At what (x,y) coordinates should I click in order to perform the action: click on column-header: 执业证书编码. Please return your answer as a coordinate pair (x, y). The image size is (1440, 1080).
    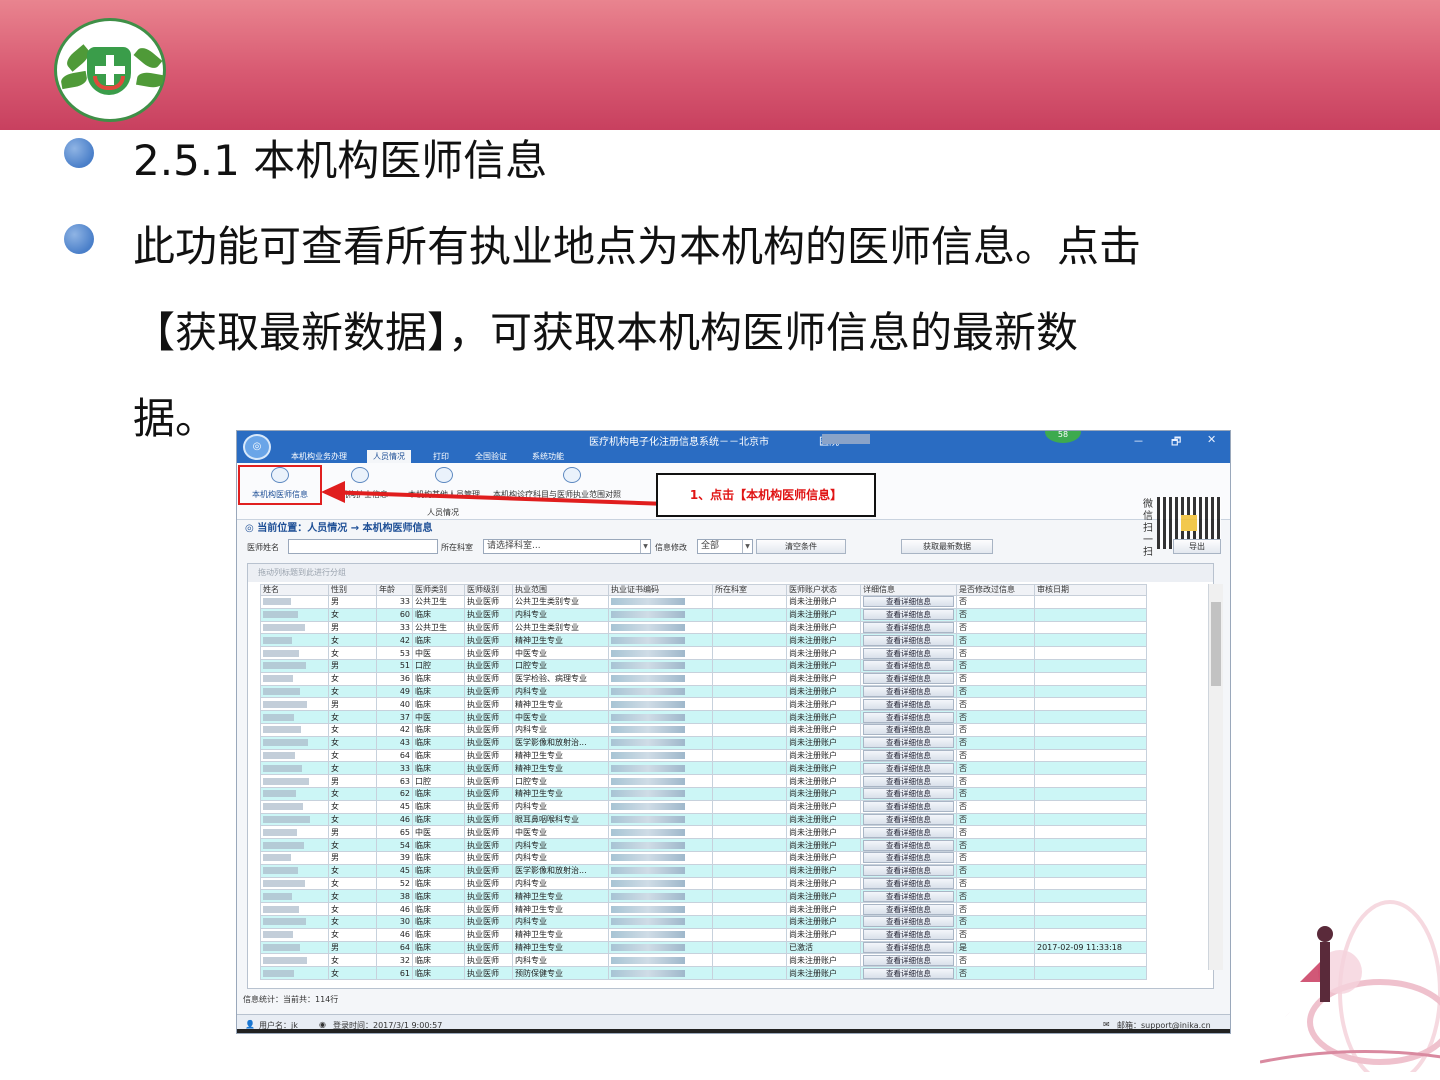
    Looking at the image, I should click on (660, 590).